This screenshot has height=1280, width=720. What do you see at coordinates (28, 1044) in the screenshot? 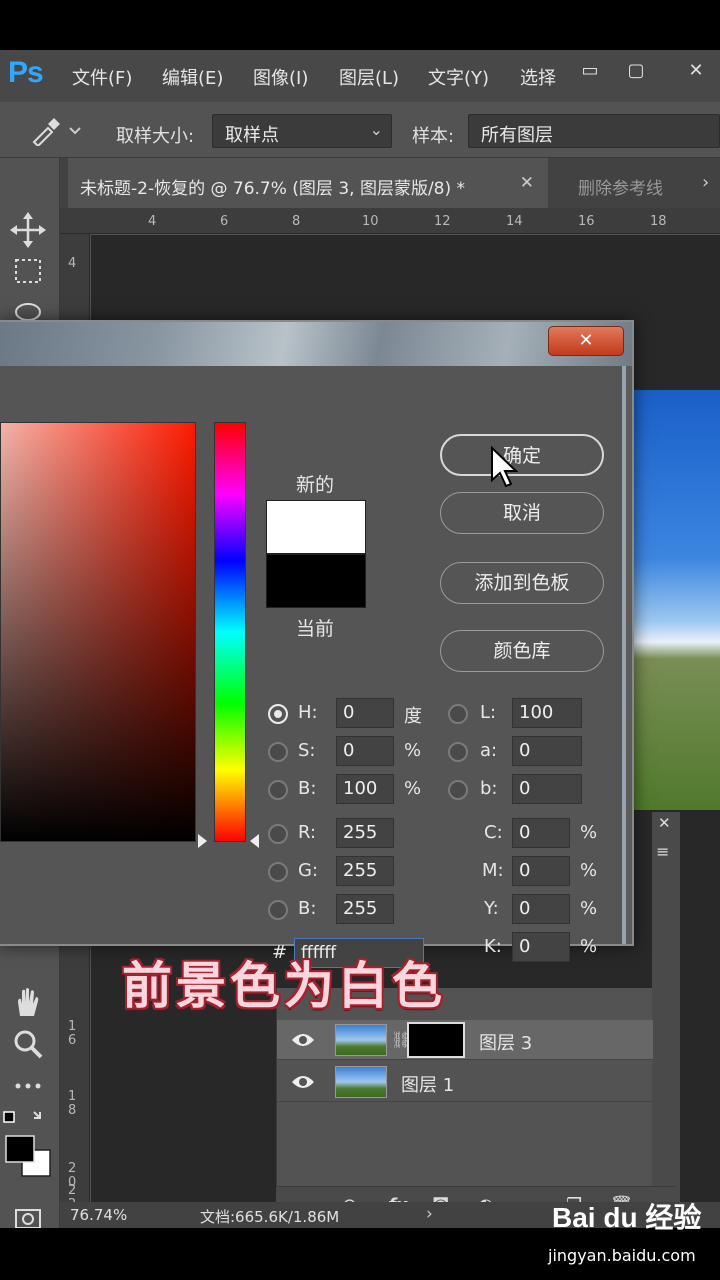
I see `zoom-tool-icon` at bounding box center [28, 1044].